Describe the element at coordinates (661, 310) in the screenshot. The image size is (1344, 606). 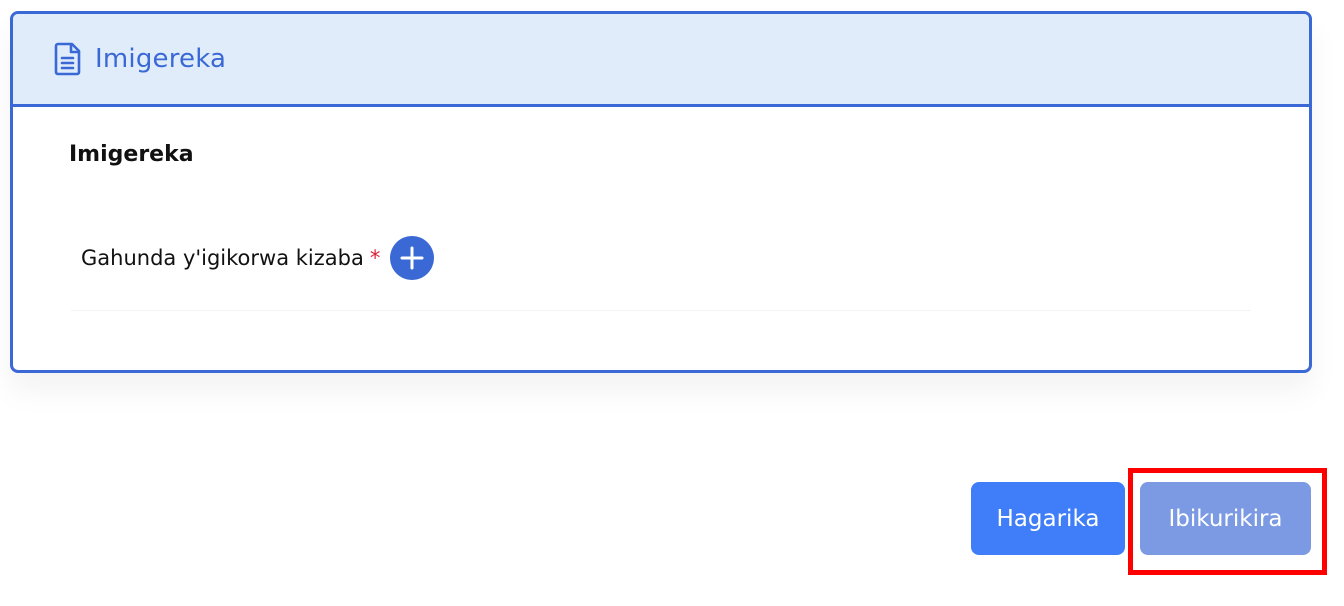
I see `divider` at that location.